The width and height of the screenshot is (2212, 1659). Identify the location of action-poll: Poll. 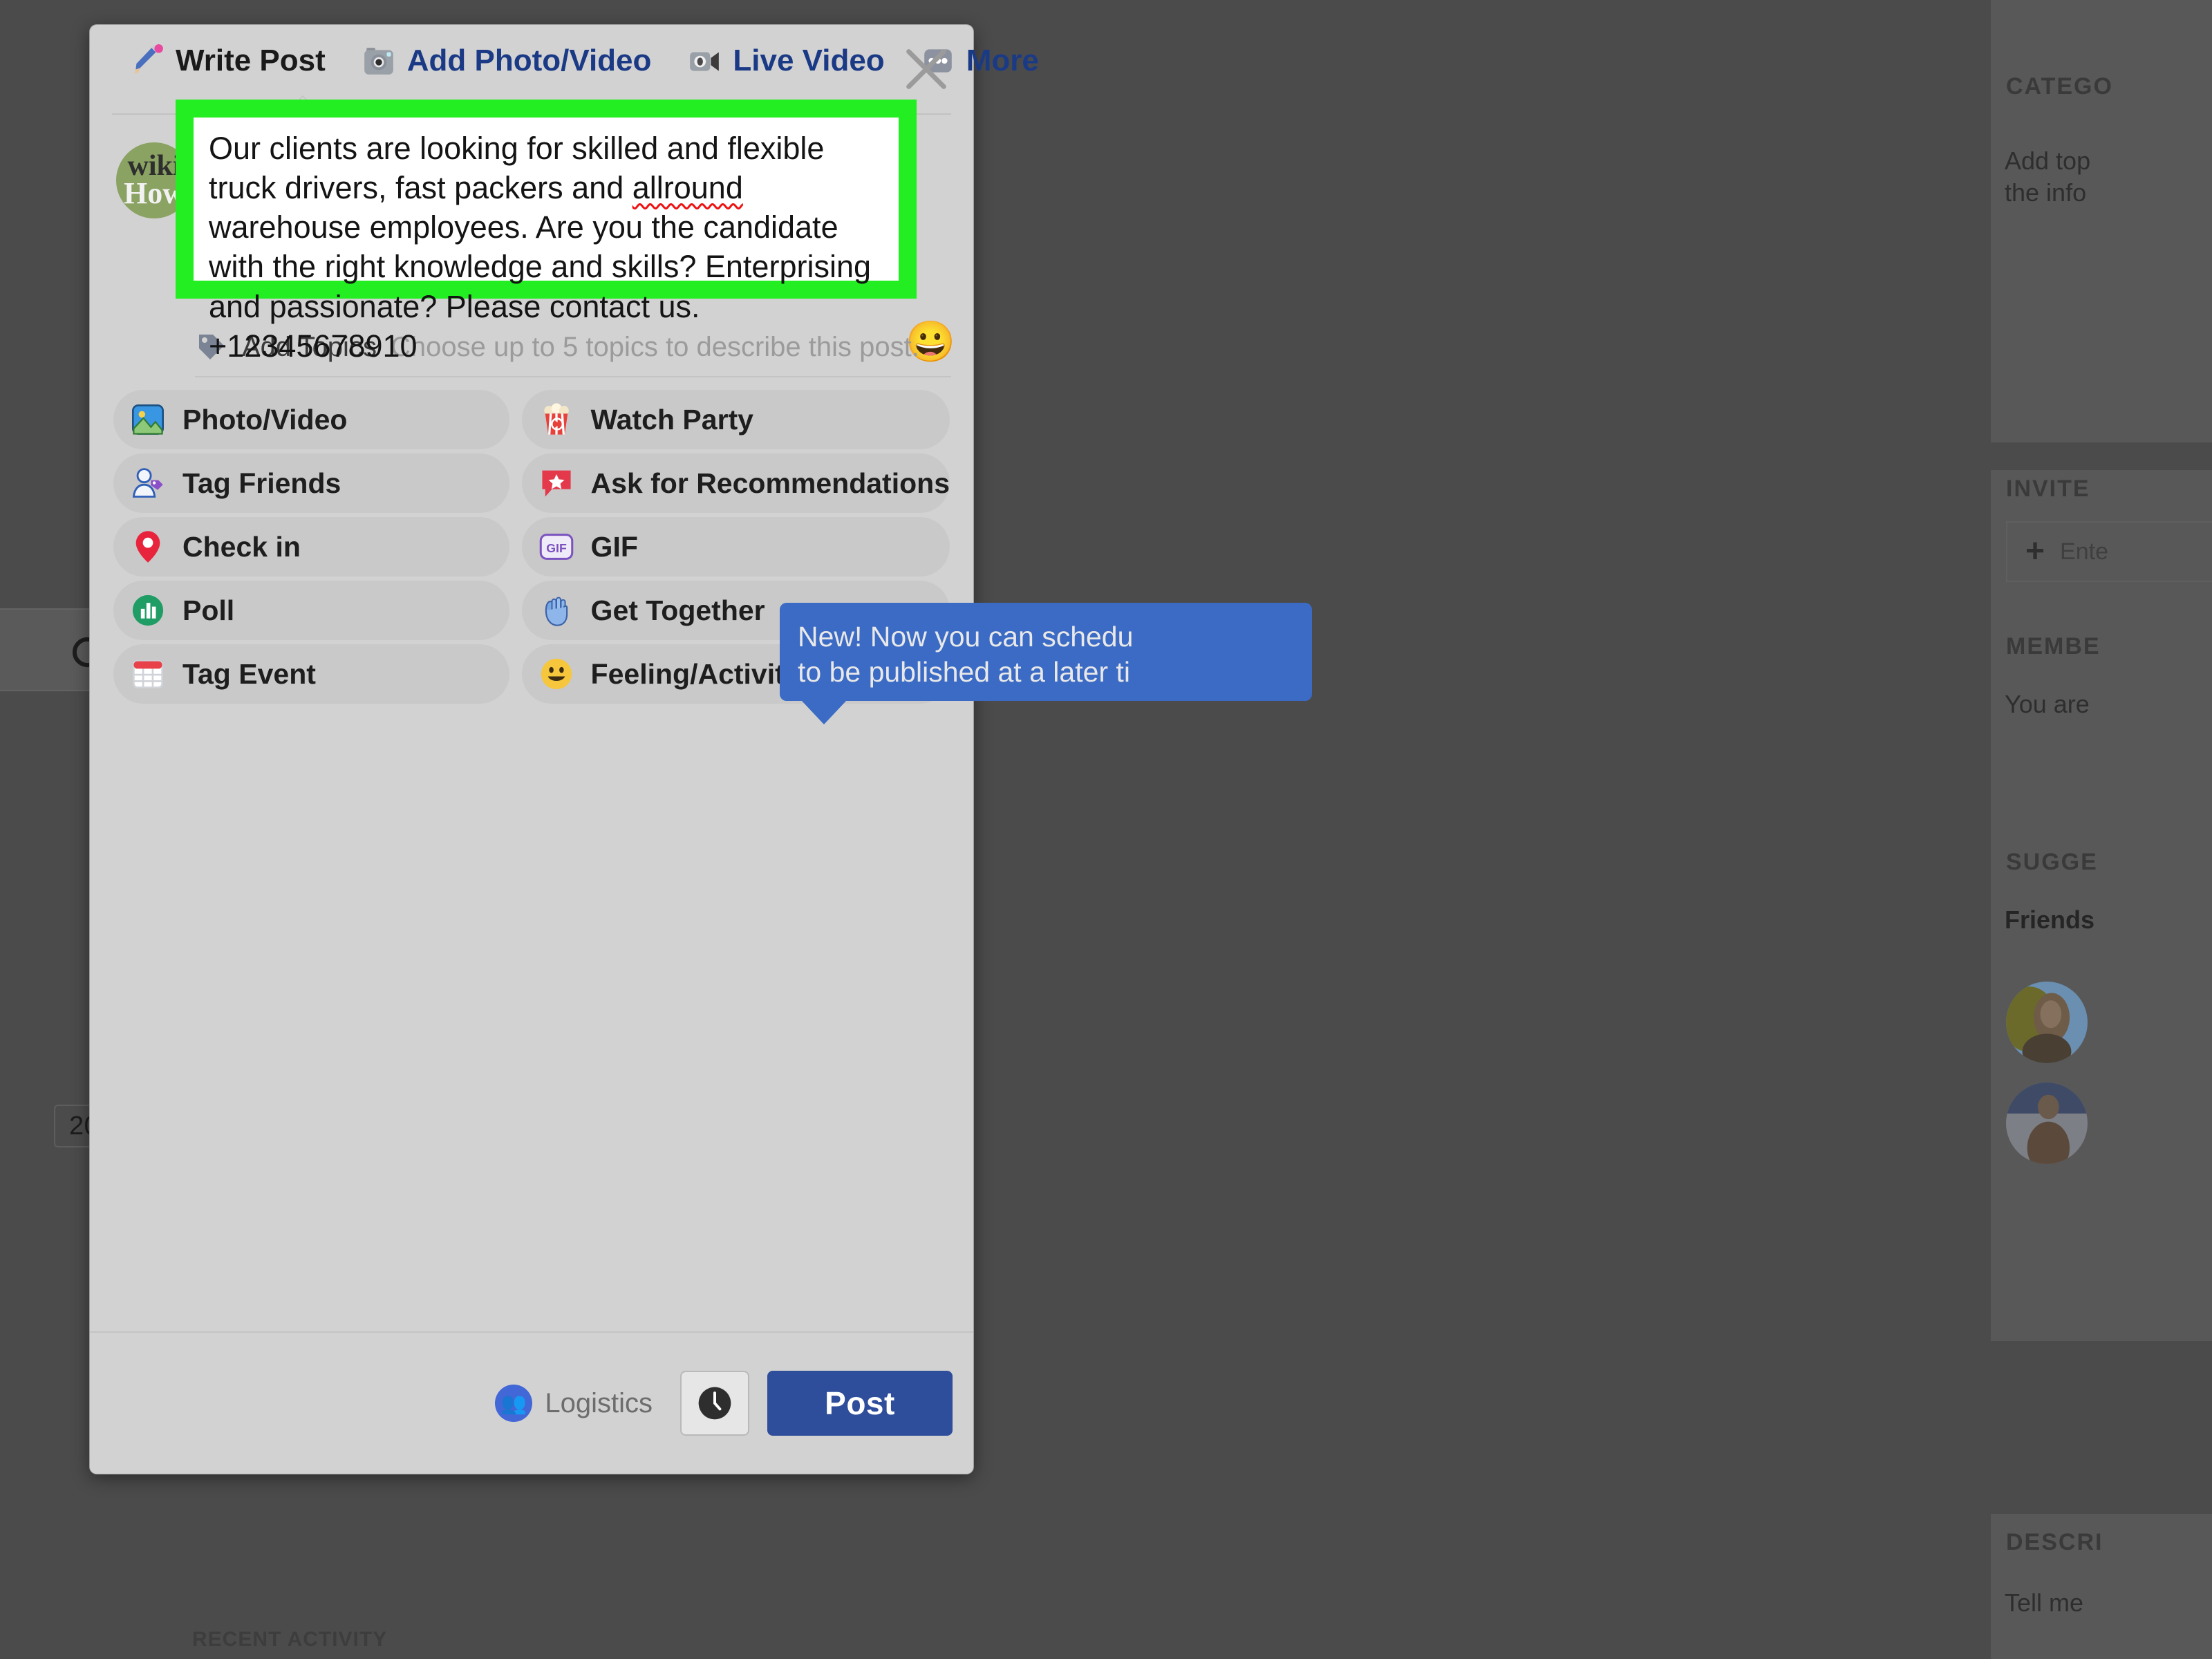
(311, 610).